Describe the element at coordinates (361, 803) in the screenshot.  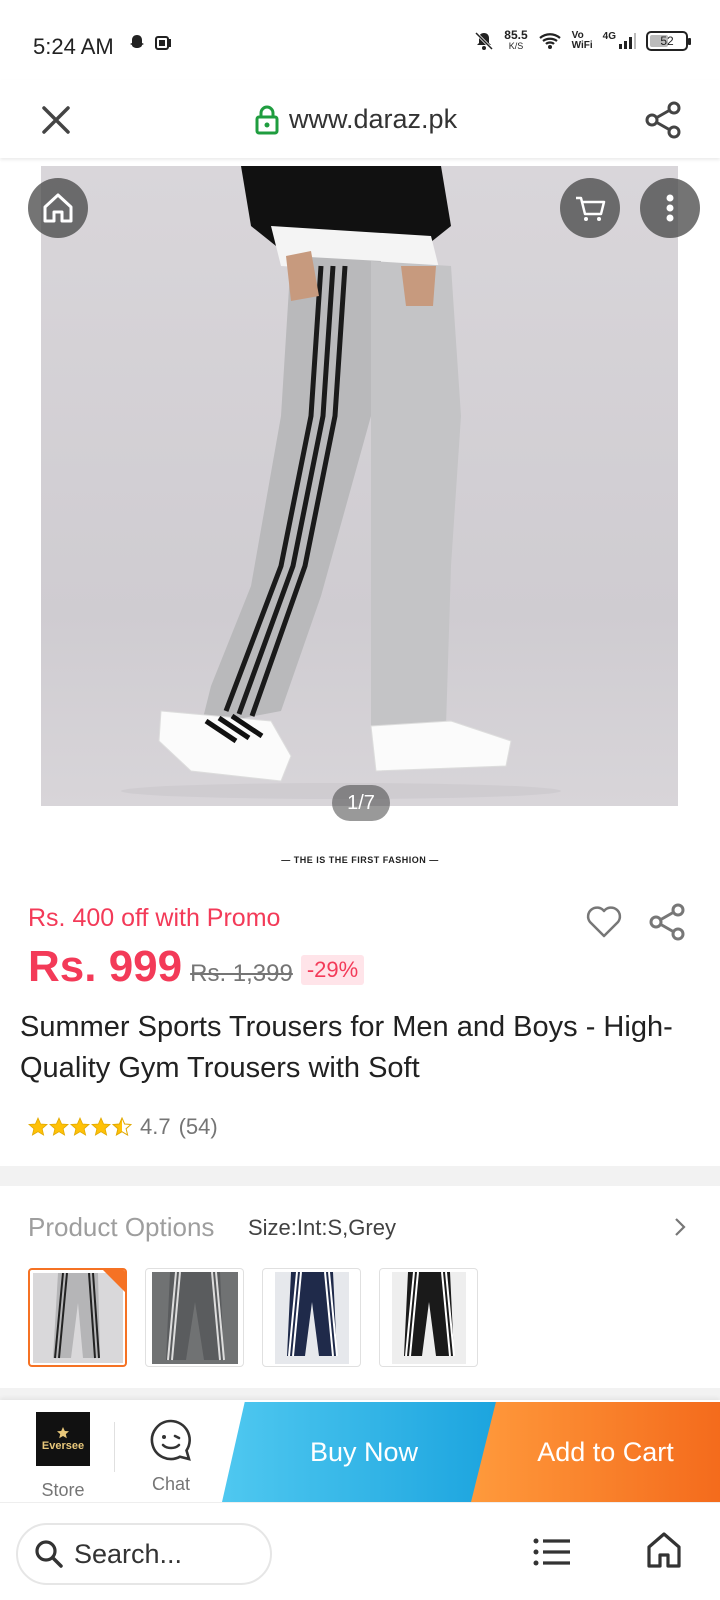
I see `image-counter: 1/7` at that location.